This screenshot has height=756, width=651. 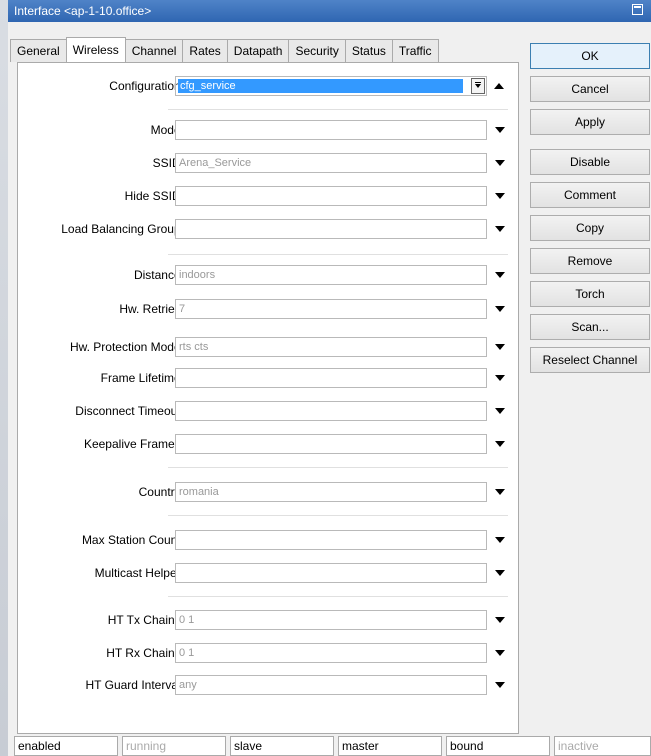 I want to click on distance-field: indoors, so click(x=331, y=275).